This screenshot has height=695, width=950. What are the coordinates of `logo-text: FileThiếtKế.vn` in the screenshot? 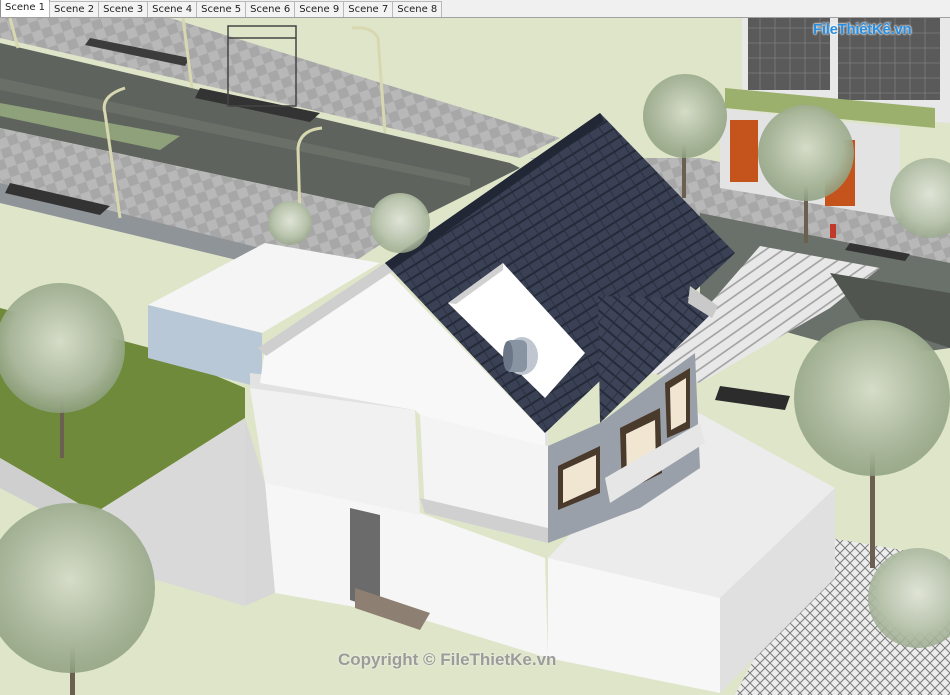 It's located at (862, 29).